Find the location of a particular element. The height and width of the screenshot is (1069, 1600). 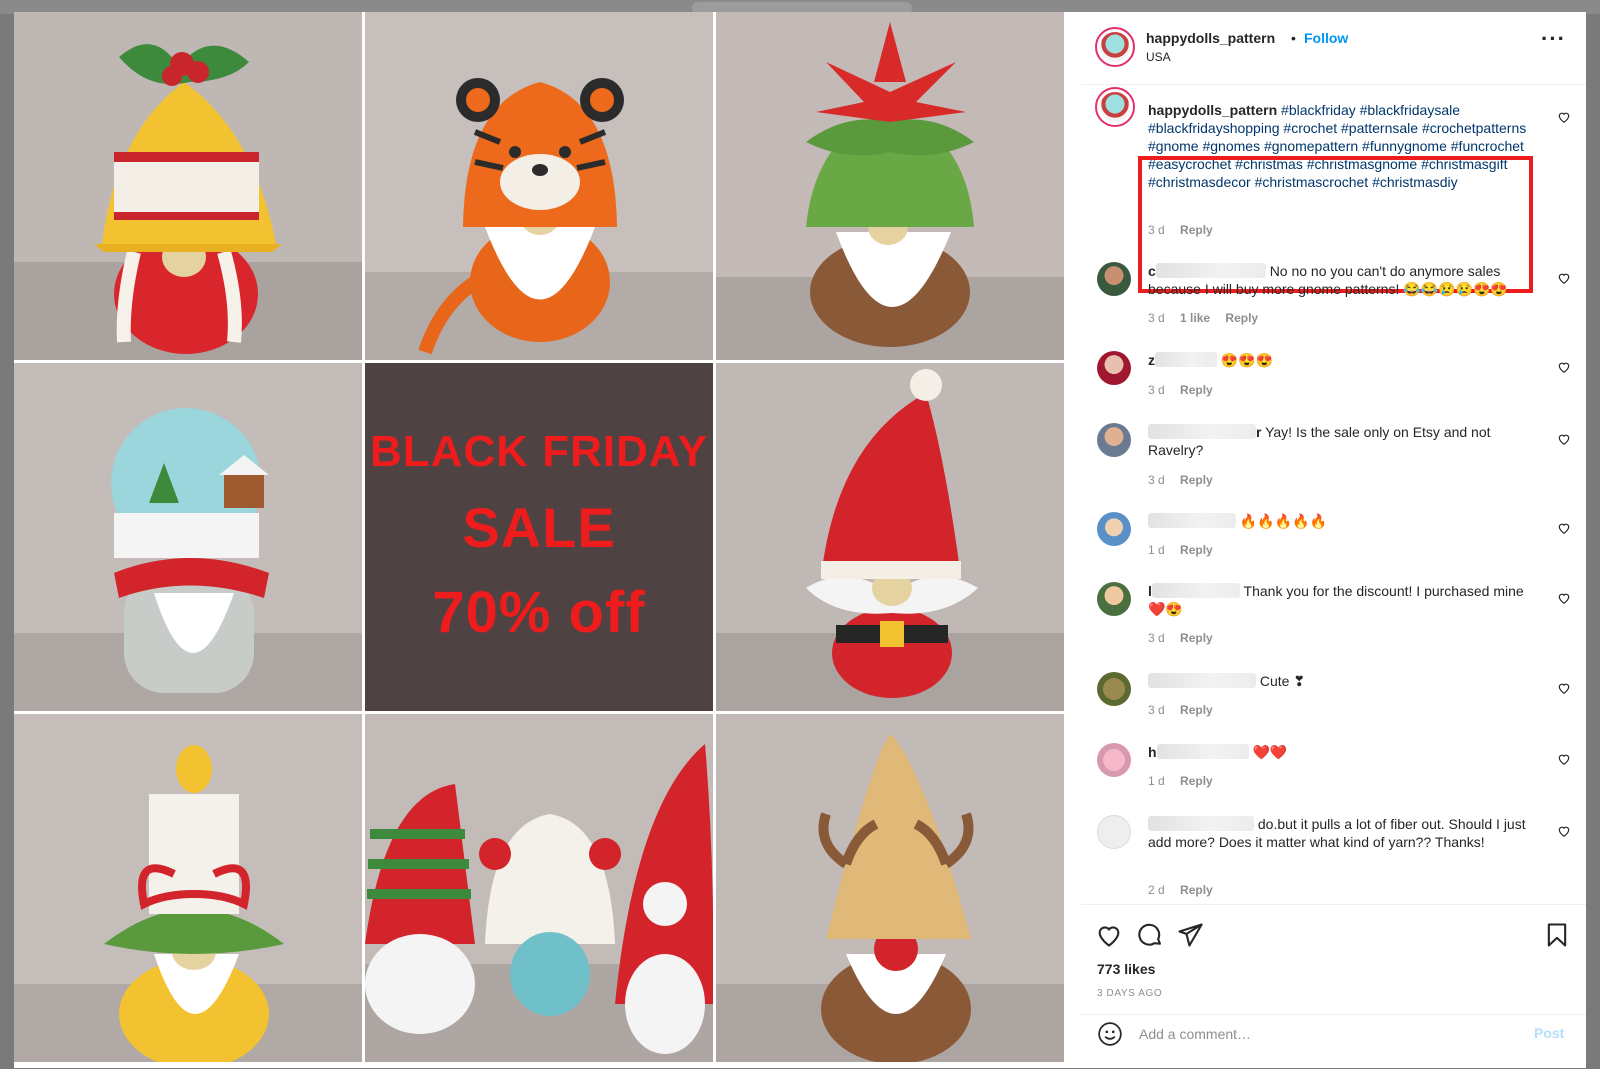

media-tile-bell-gnome is located at coordinates (188, 186).